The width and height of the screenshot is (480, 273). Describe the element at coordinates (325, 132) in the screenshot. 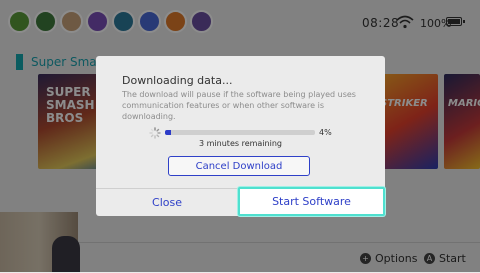

I see `download-progress-percent: 4%` at that location.